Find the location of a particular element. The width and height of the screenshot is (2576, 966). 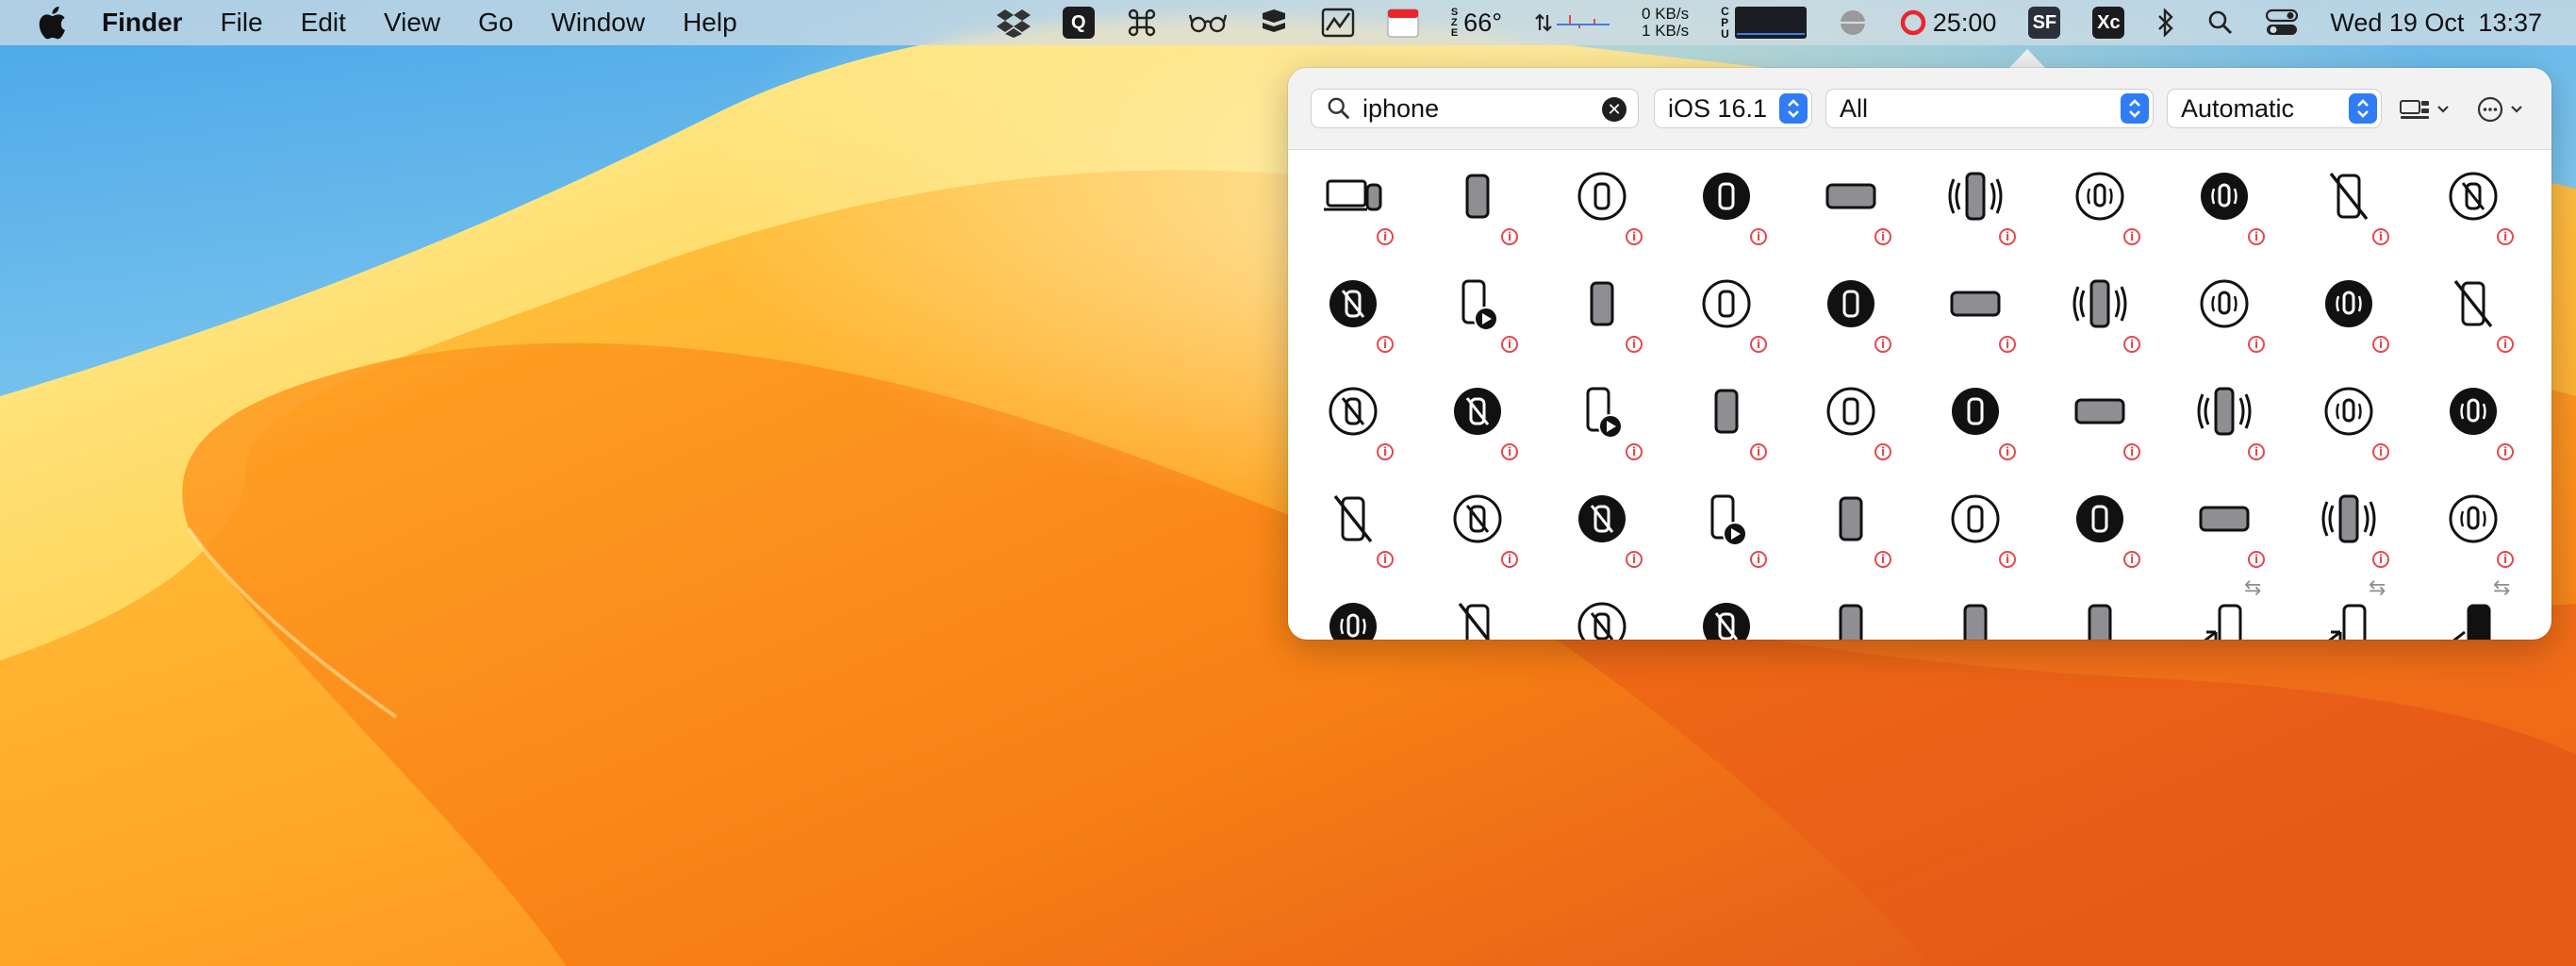

symbol-cell-iphone-gen2-circle: i is located at coordinates (1733, 316).